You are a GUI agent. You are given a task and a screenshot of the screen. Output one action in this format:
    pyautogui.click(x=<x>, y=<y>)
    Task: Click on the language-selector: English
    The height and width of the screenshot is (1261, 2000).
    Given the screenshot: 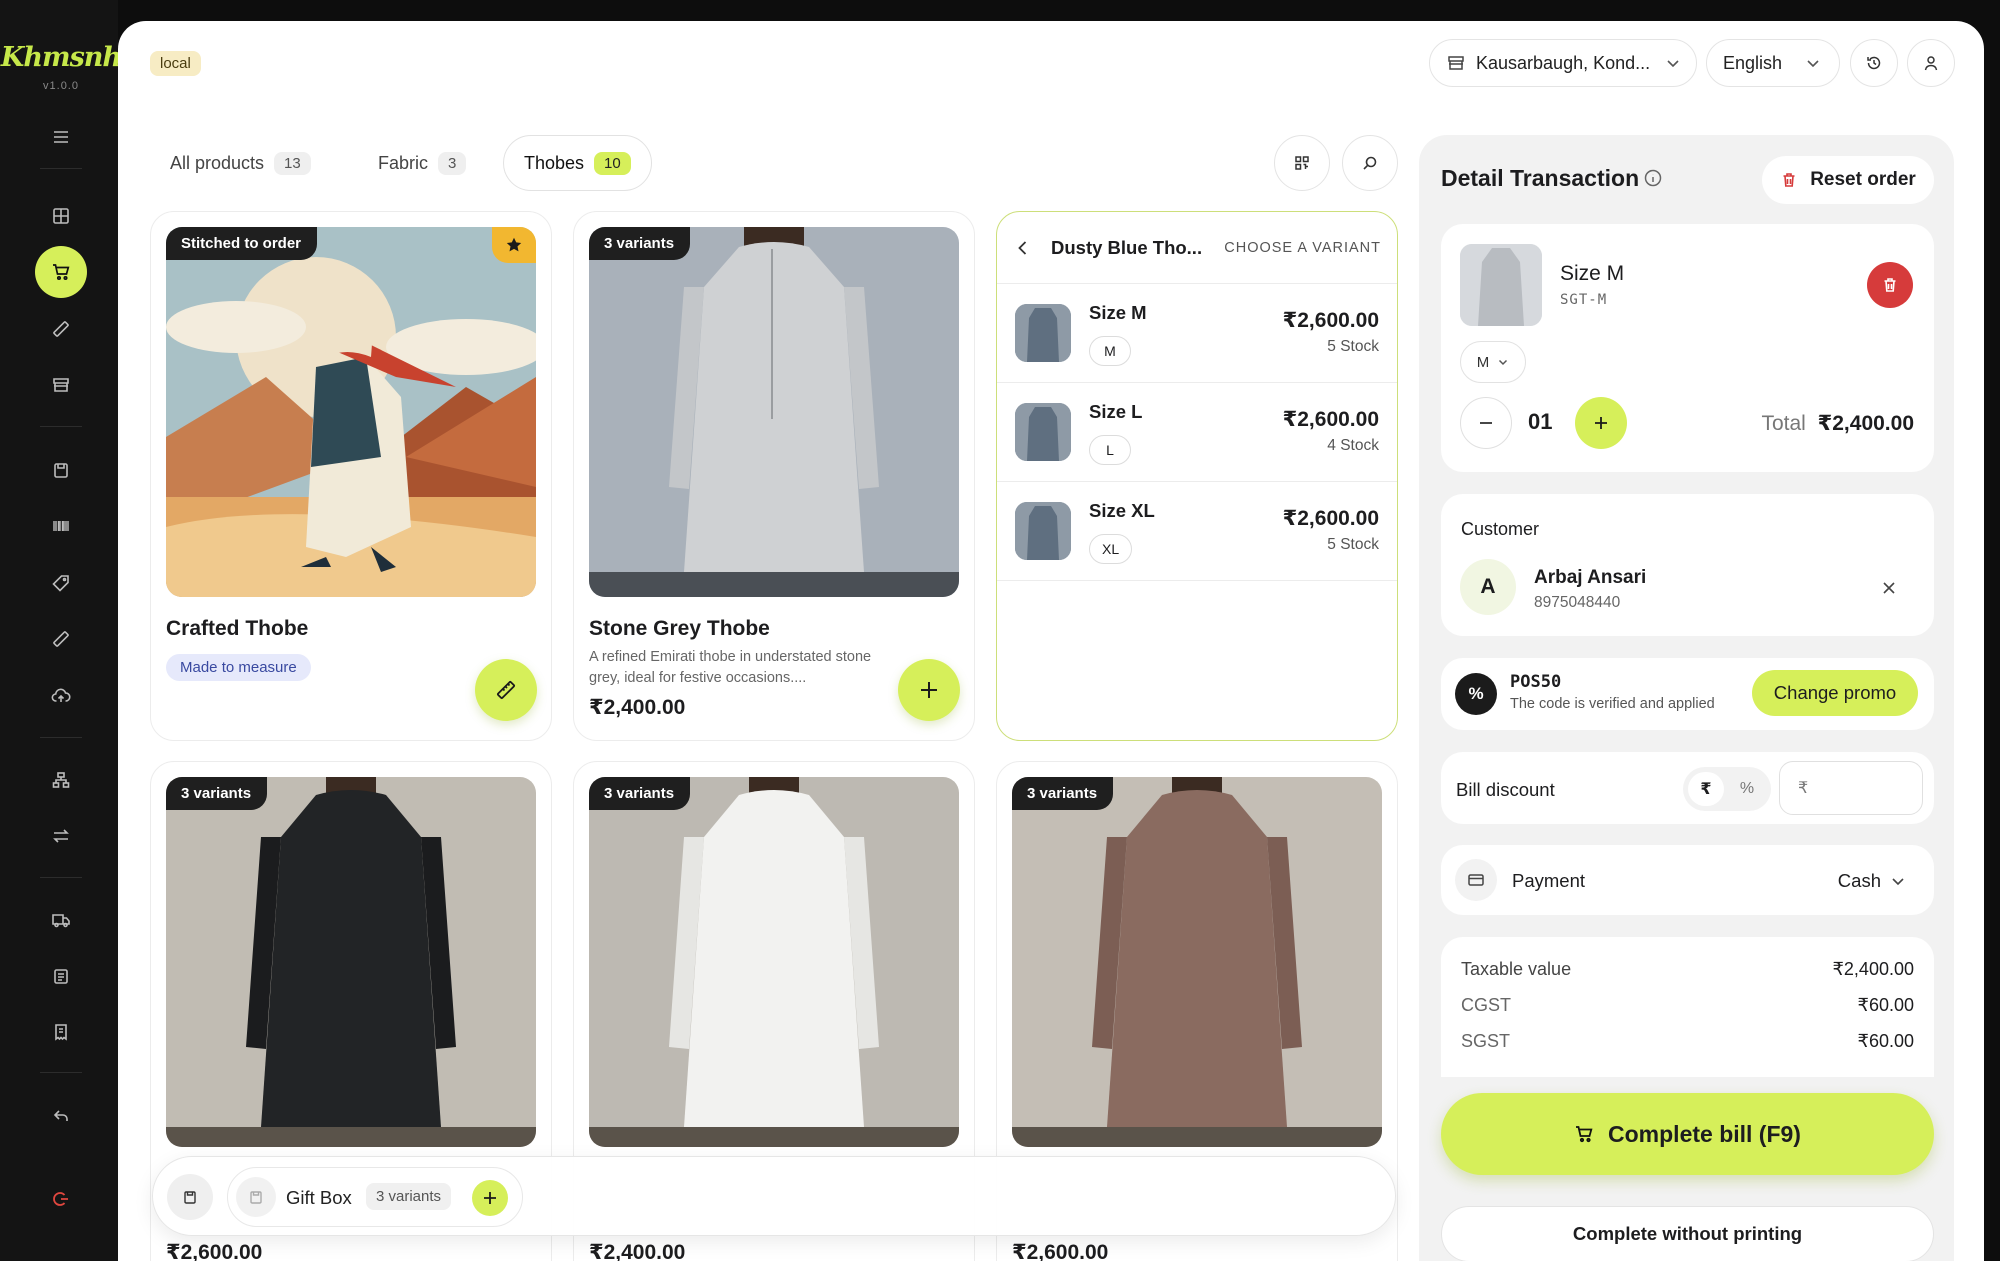 What is the action you would take?
    pyautogui.click(x=1773, y=63)
    